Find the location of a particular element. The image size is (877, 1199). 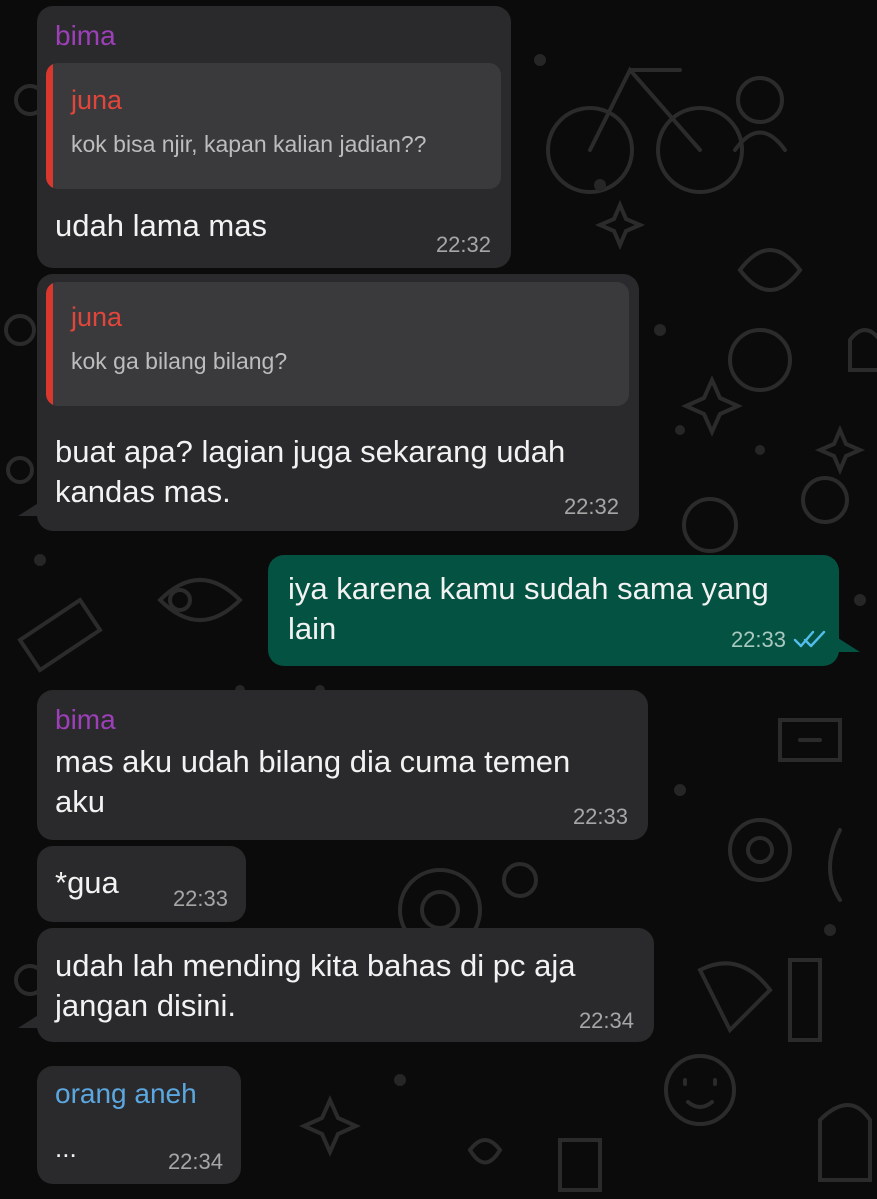

message-text: iya karena kamu sudah sama yang lain is located at coordinates (528, 608).